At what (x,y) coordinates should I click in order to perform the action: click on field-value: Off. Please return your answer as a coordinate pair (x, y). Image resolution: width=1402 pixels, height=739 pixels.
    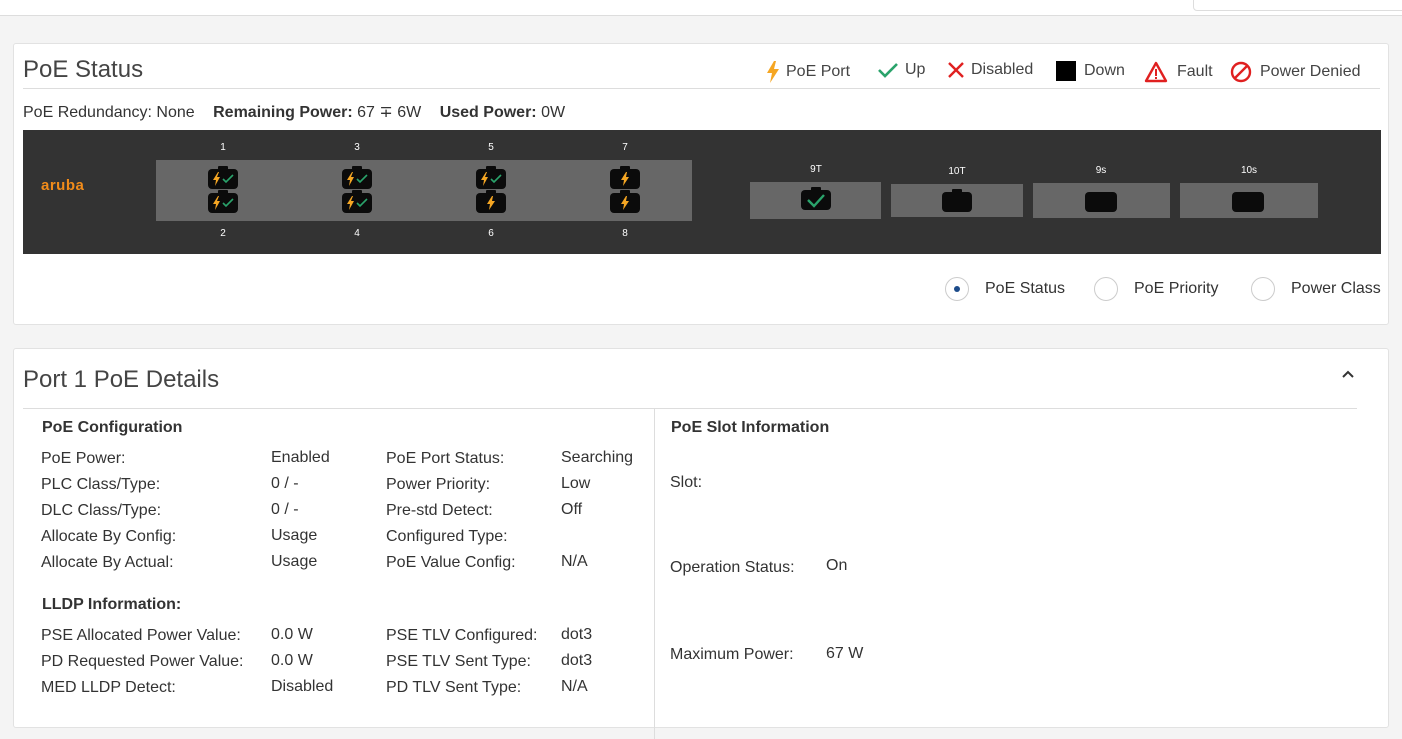
    Looking at the image, I should click on (572, 509).